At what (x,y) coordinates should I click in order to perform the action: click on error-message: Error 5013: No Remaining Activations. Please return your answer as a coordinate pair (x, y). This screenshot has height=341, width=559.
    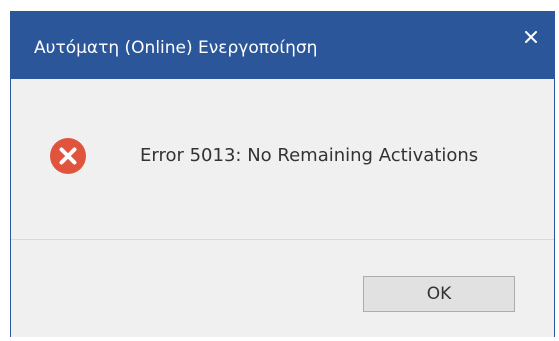
    Looking at the image, I should click on (309, 155).